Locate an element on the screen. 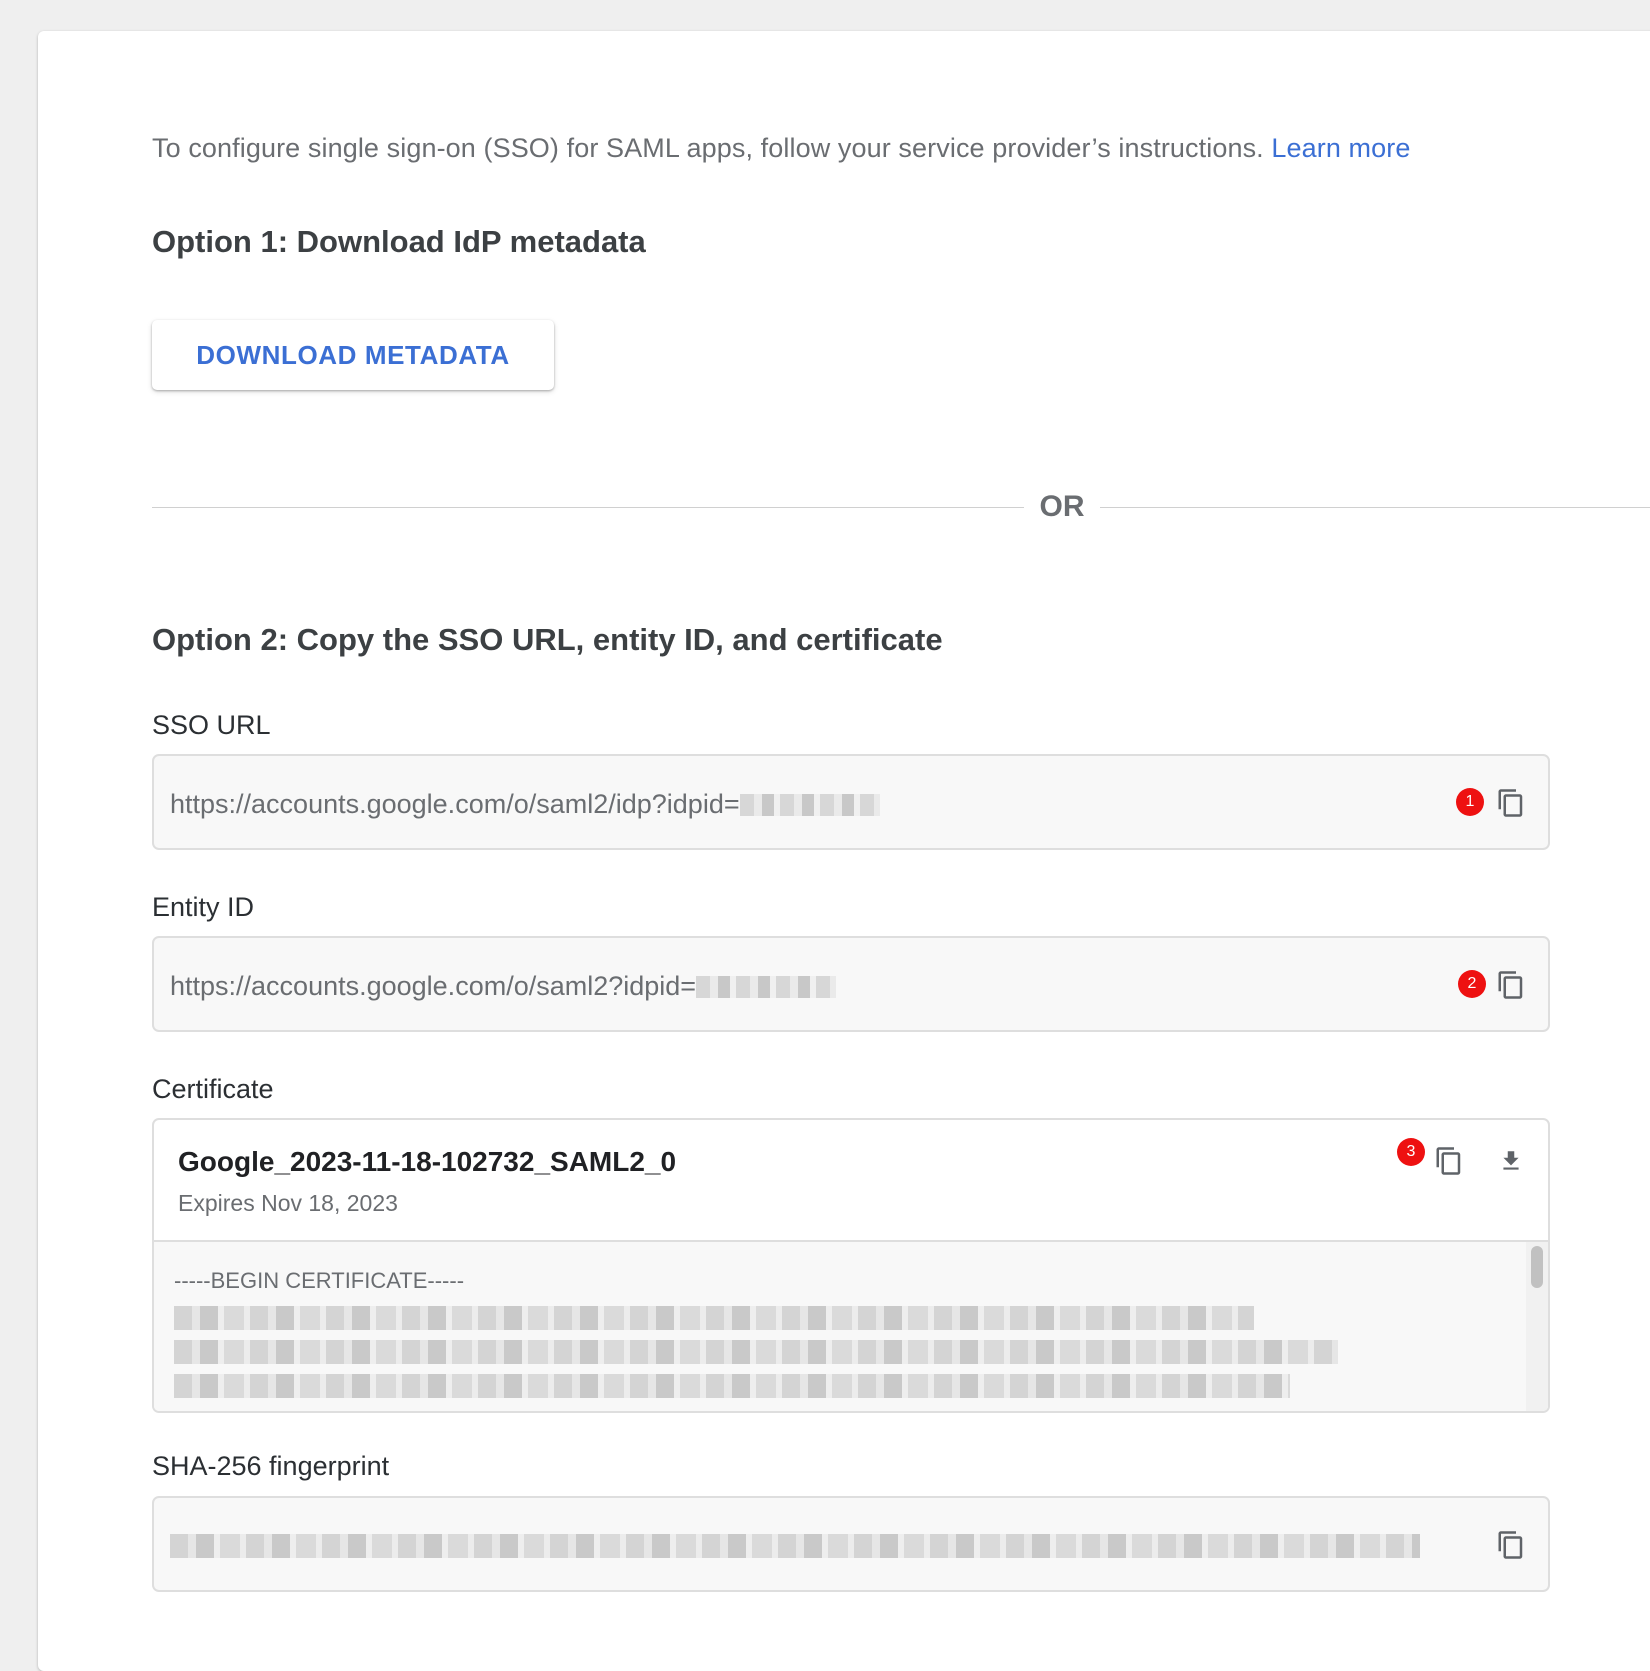 This screenshot has height=1671, width=1650. certificate-label: Certificate is located at coordinates (213, 1089).